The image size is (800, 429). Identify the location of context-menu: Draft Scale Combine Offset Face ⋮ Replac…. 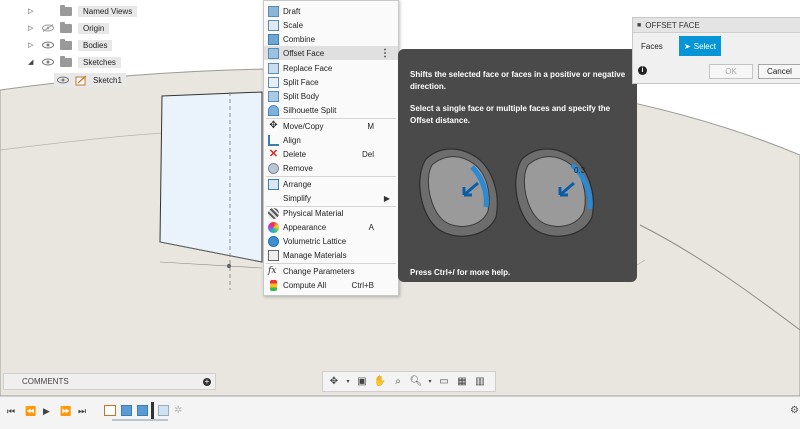
(331, 148).